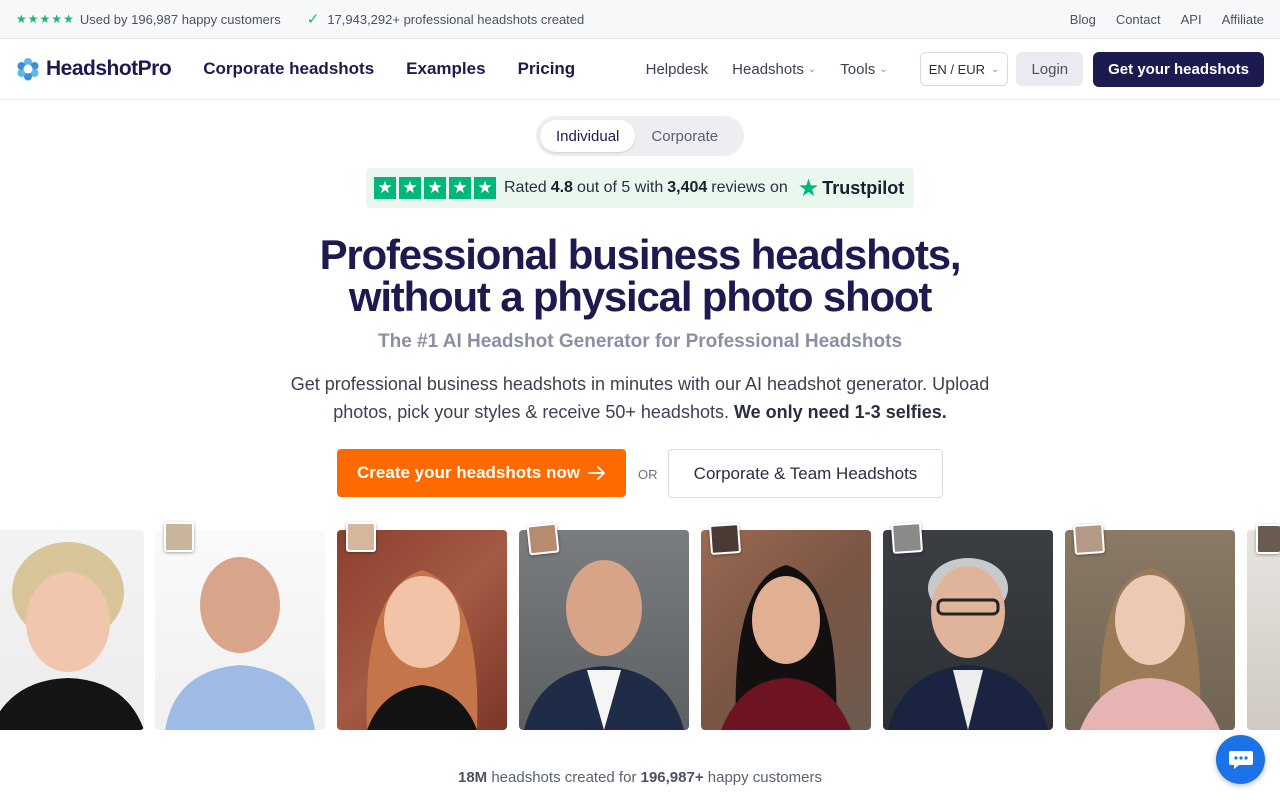  What do you see at coordinates (863, 187) in the screenshot?
I see `trustpilot-brand-text: Trustpilot` at bounding box center [863, 187].